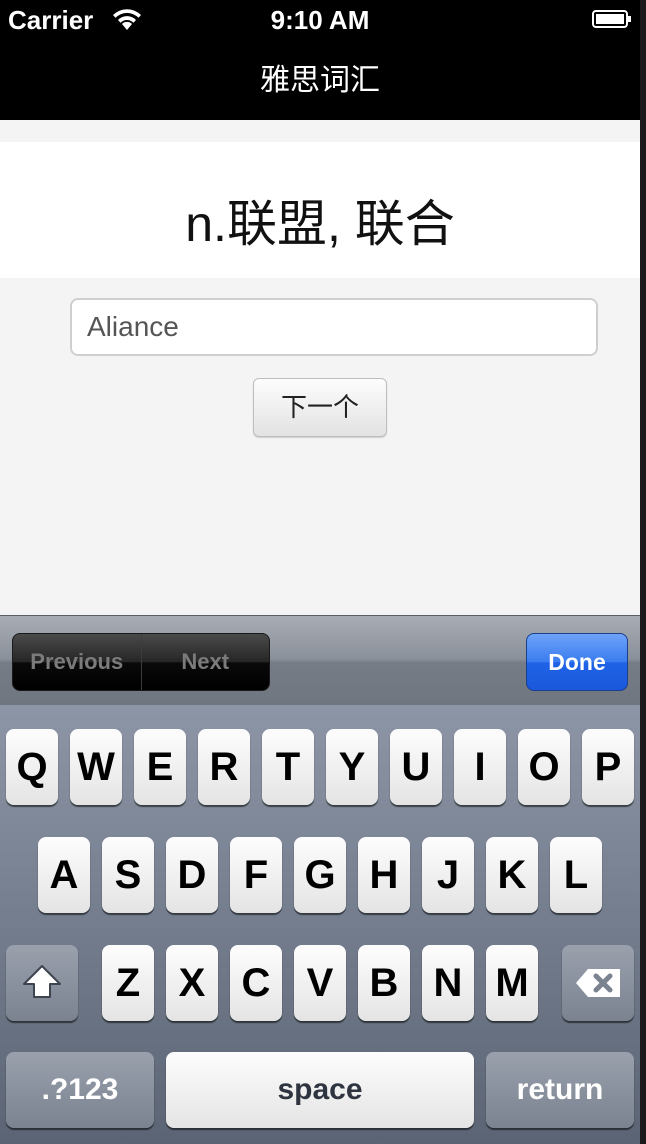 This screenshot has width=646, height=1144. Describe the element at coordinates (480, 767) in the screenshot. I see `key-i: I` at that location.